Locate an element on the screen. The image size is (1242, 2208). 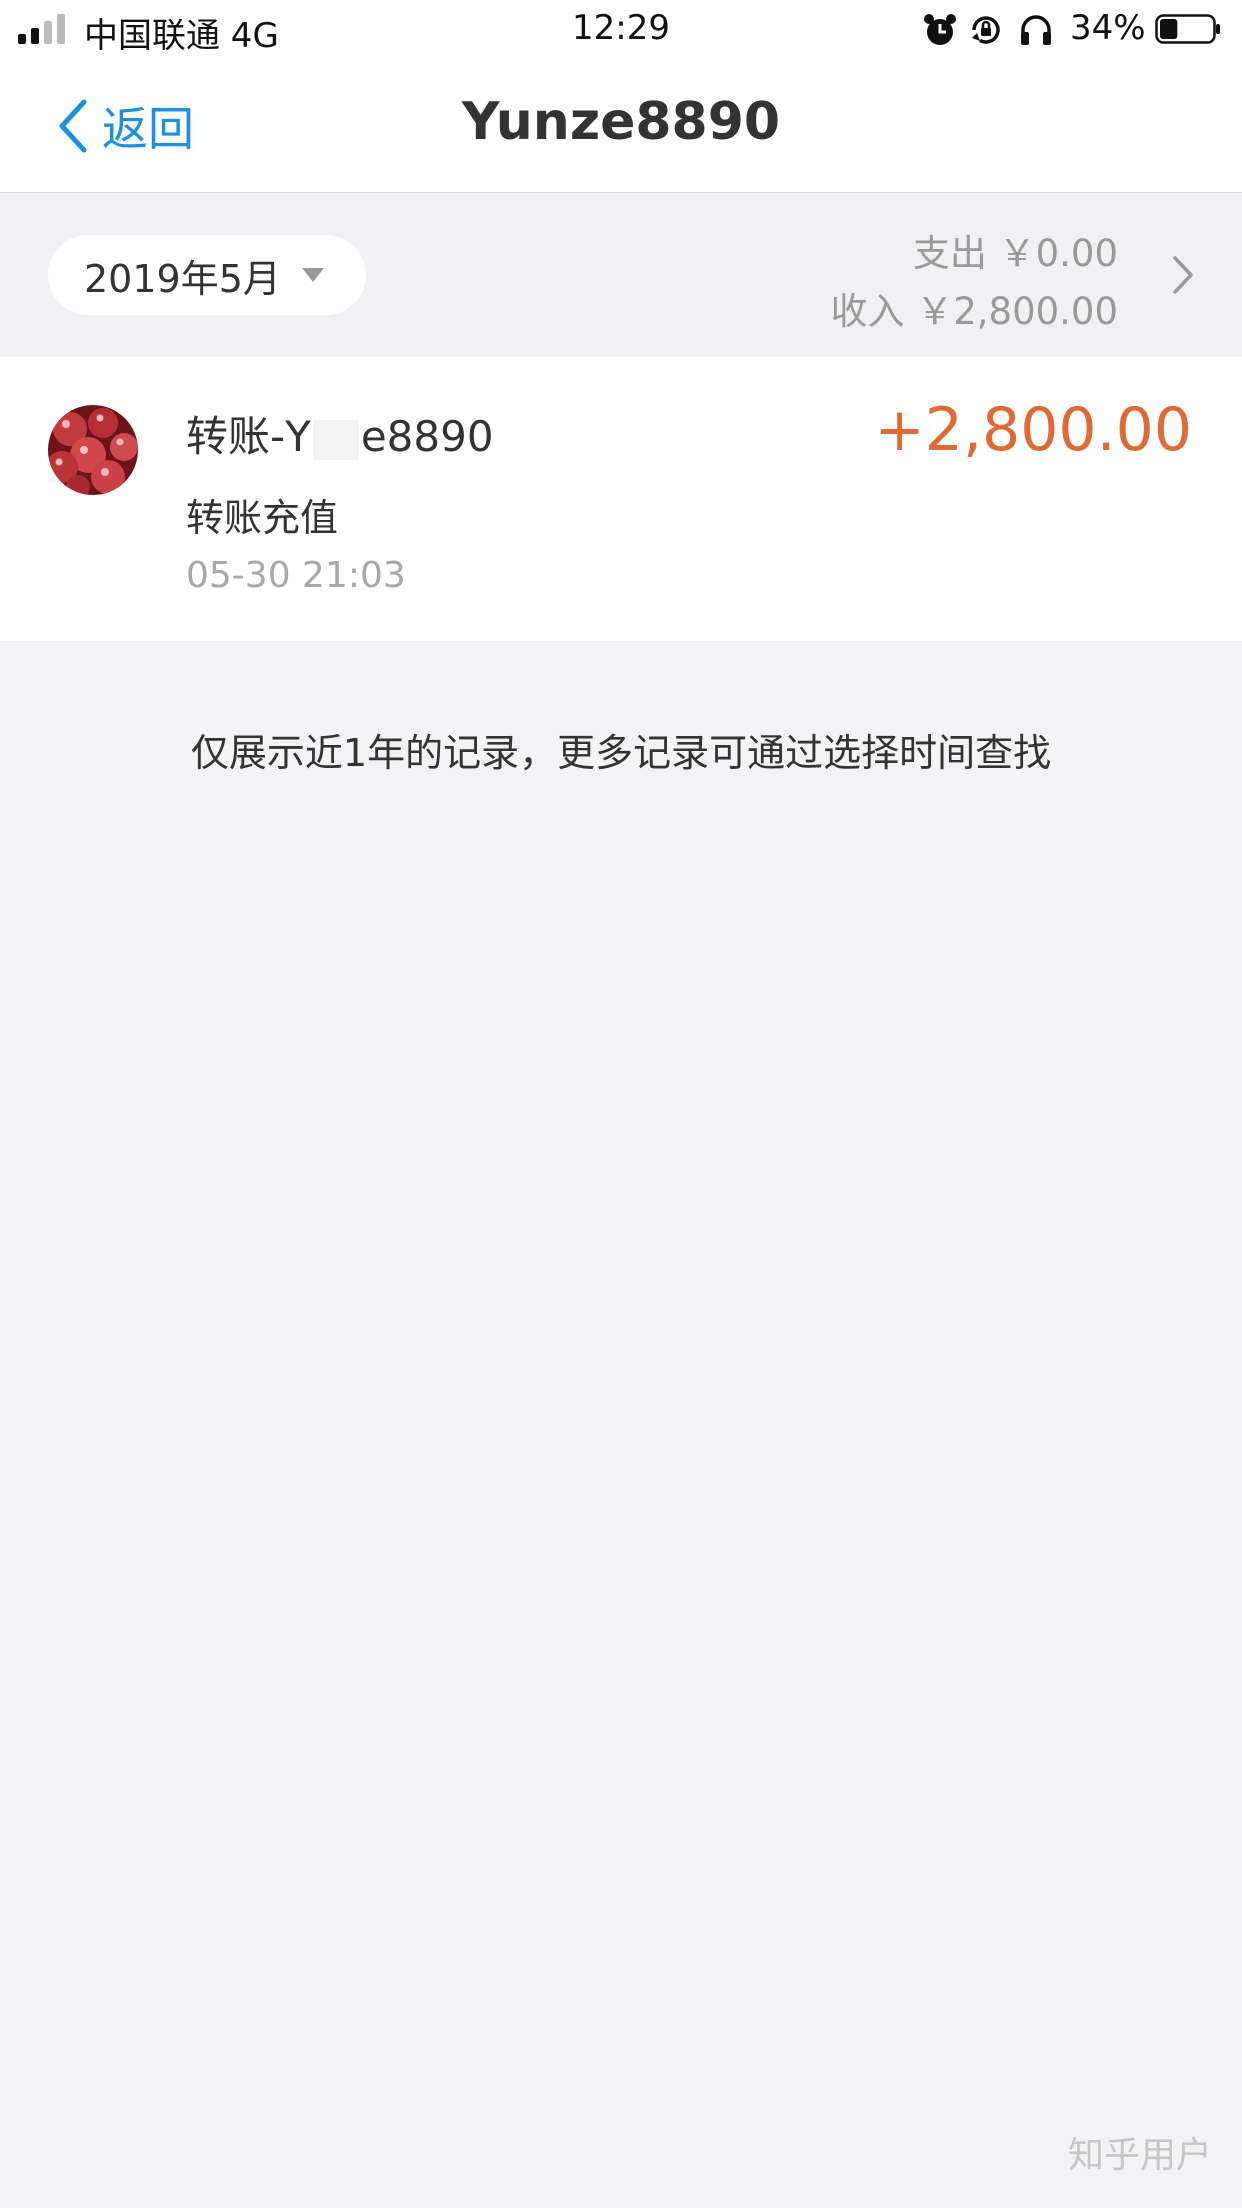
month-summary: 2019年5月 支出 ￥0.00 收入 ￥2,800.00 is located at coordinates (621, 275).